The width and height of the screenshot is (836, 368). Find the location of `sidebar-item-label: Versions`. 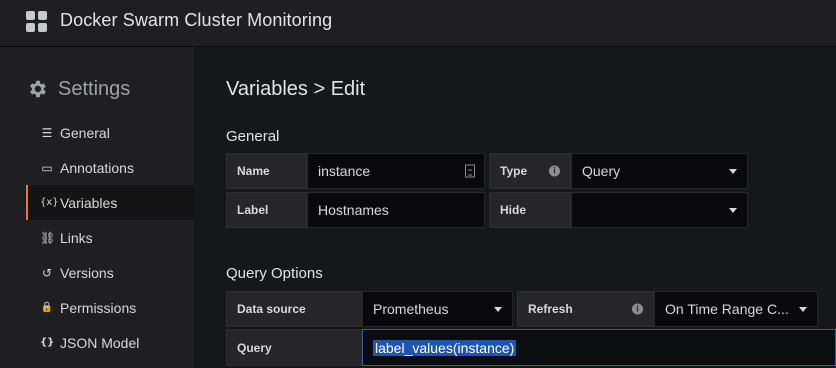

sidebar-item-label: Versions is located at coordinates (87, 272).